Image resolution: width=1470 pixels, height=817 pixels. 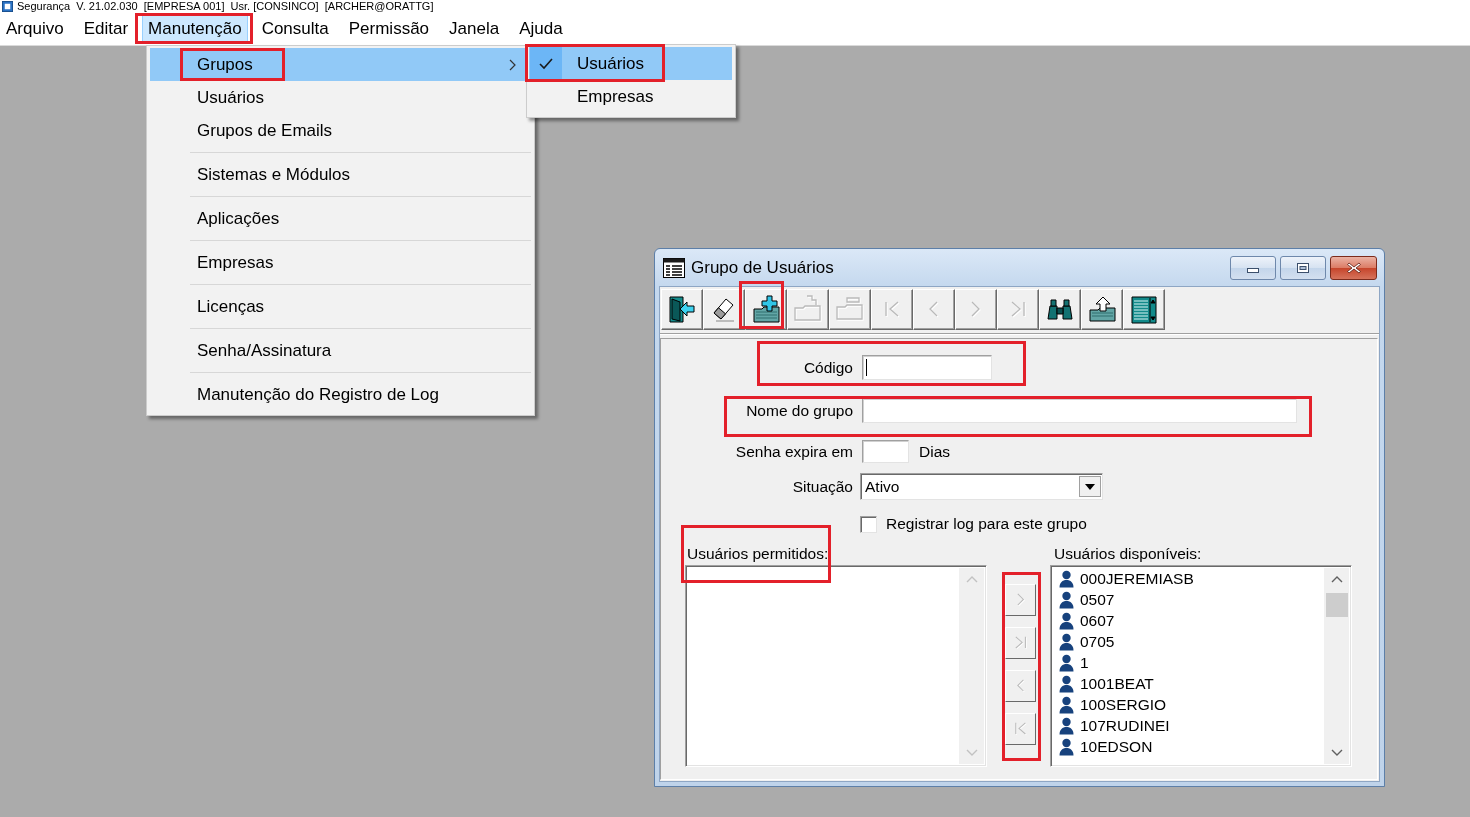 I want to click on list-box: 000JEREMIASB 0507 0607 0705 1 1001BEAT 100SERGIO 107RUDINEI 10EDSON, so click(x=1201, y=666).